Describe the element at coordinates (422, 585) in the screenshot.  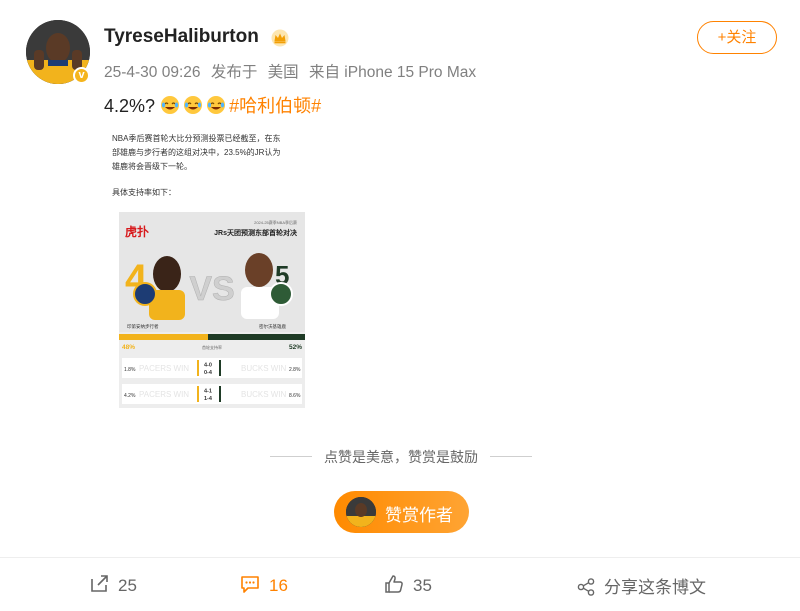
I see `like-count: 35` at that location.